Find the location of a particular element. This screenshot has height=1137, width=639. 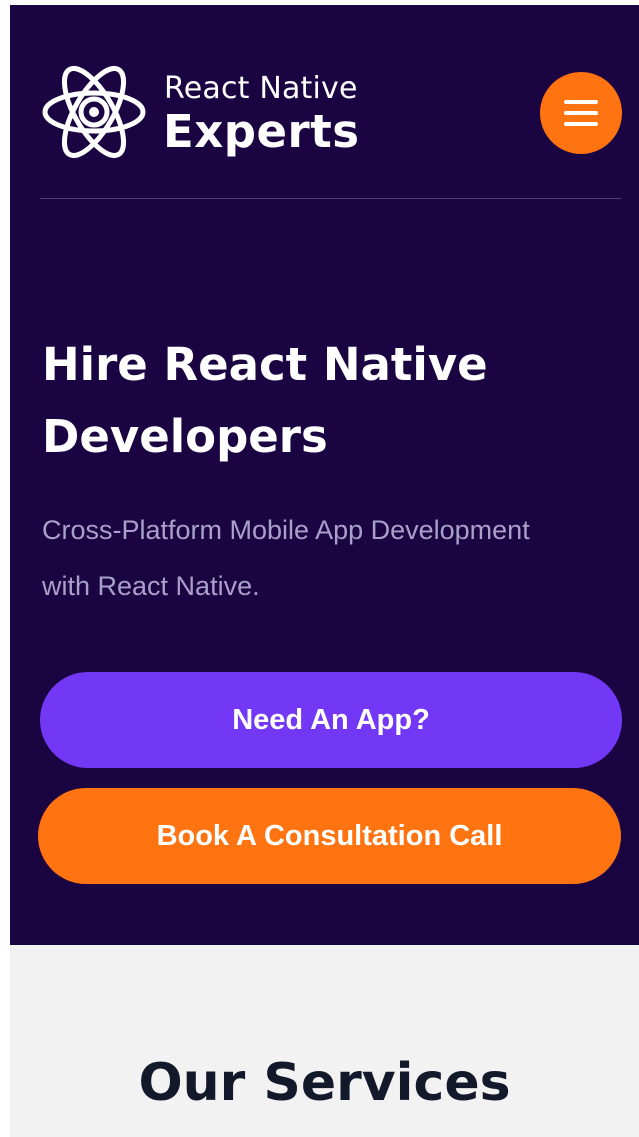

site-logo: React Native Experts is located at coordinates (209, 112).